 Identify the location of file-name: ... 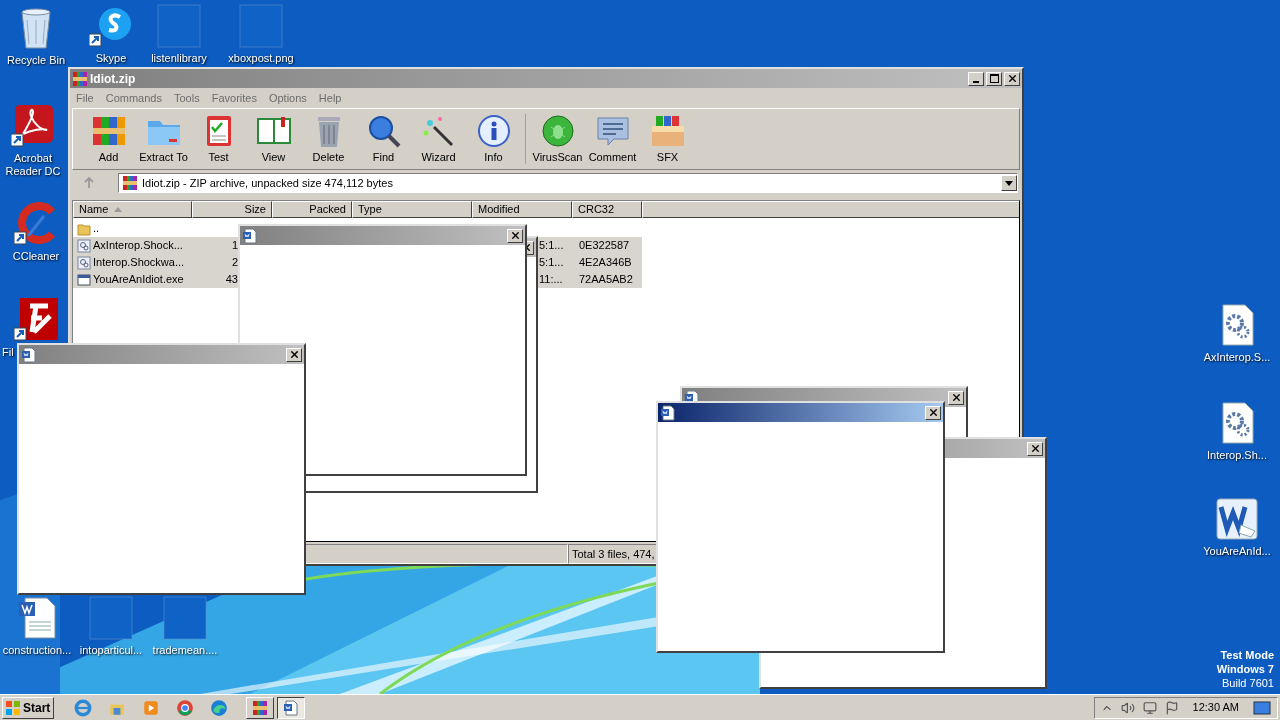
(96, 229).